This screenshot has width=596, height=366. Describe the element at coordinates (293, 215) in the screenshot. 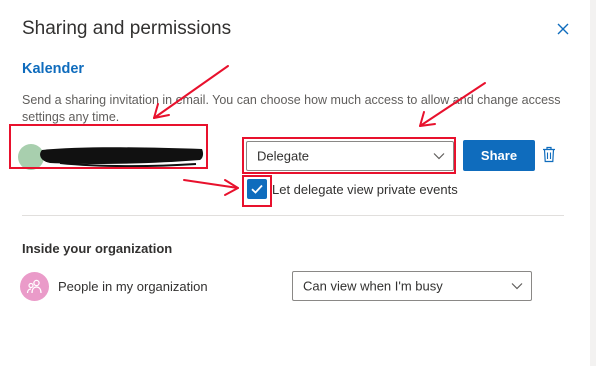

I see `divider` at that location.